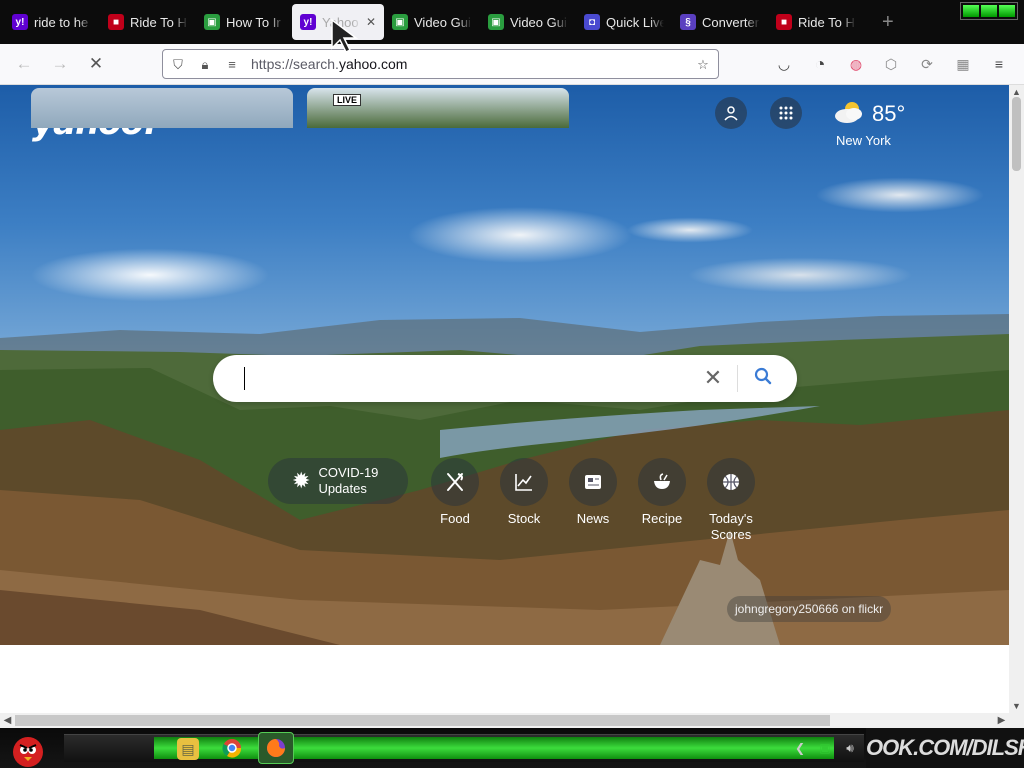  What do you see at coordinates (524, 482) in the screenshot?
I see `chart-icon` at bounding box center [524, 482].